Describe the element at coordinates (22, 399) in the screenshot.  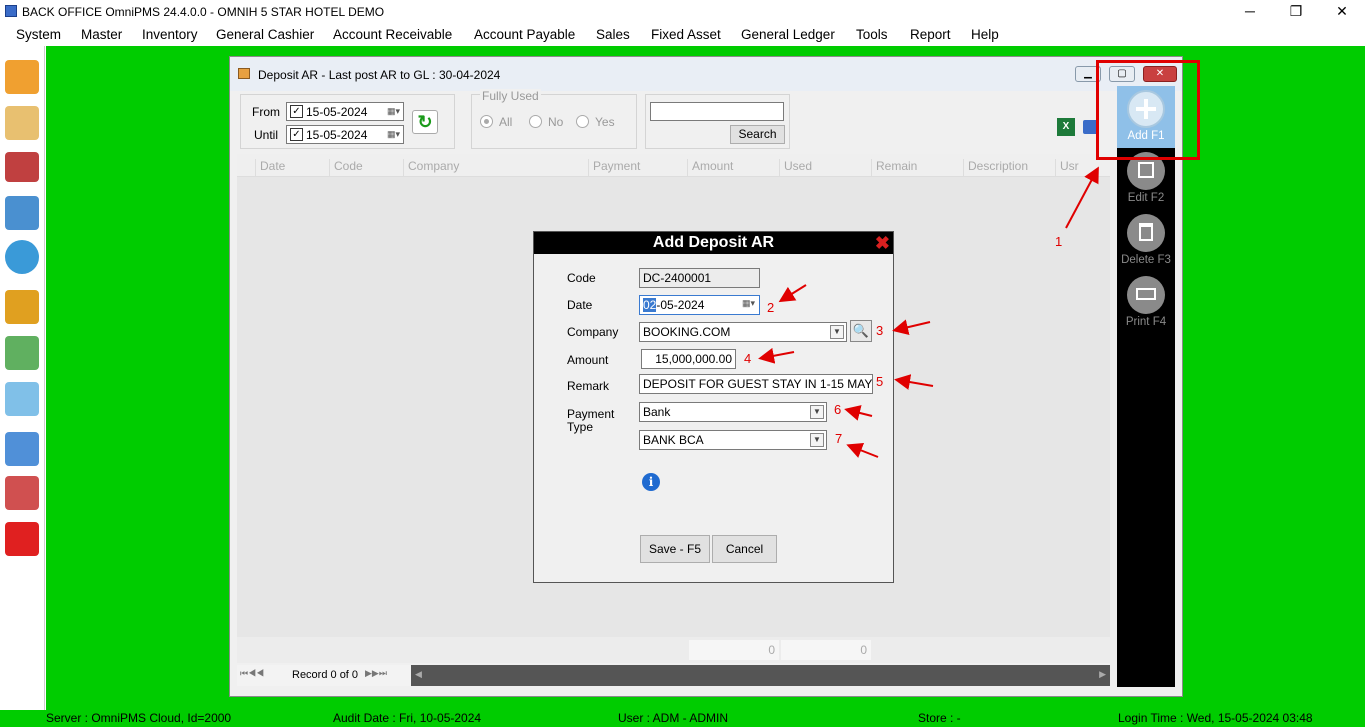
I see `mobile-payment-icon` at that location.